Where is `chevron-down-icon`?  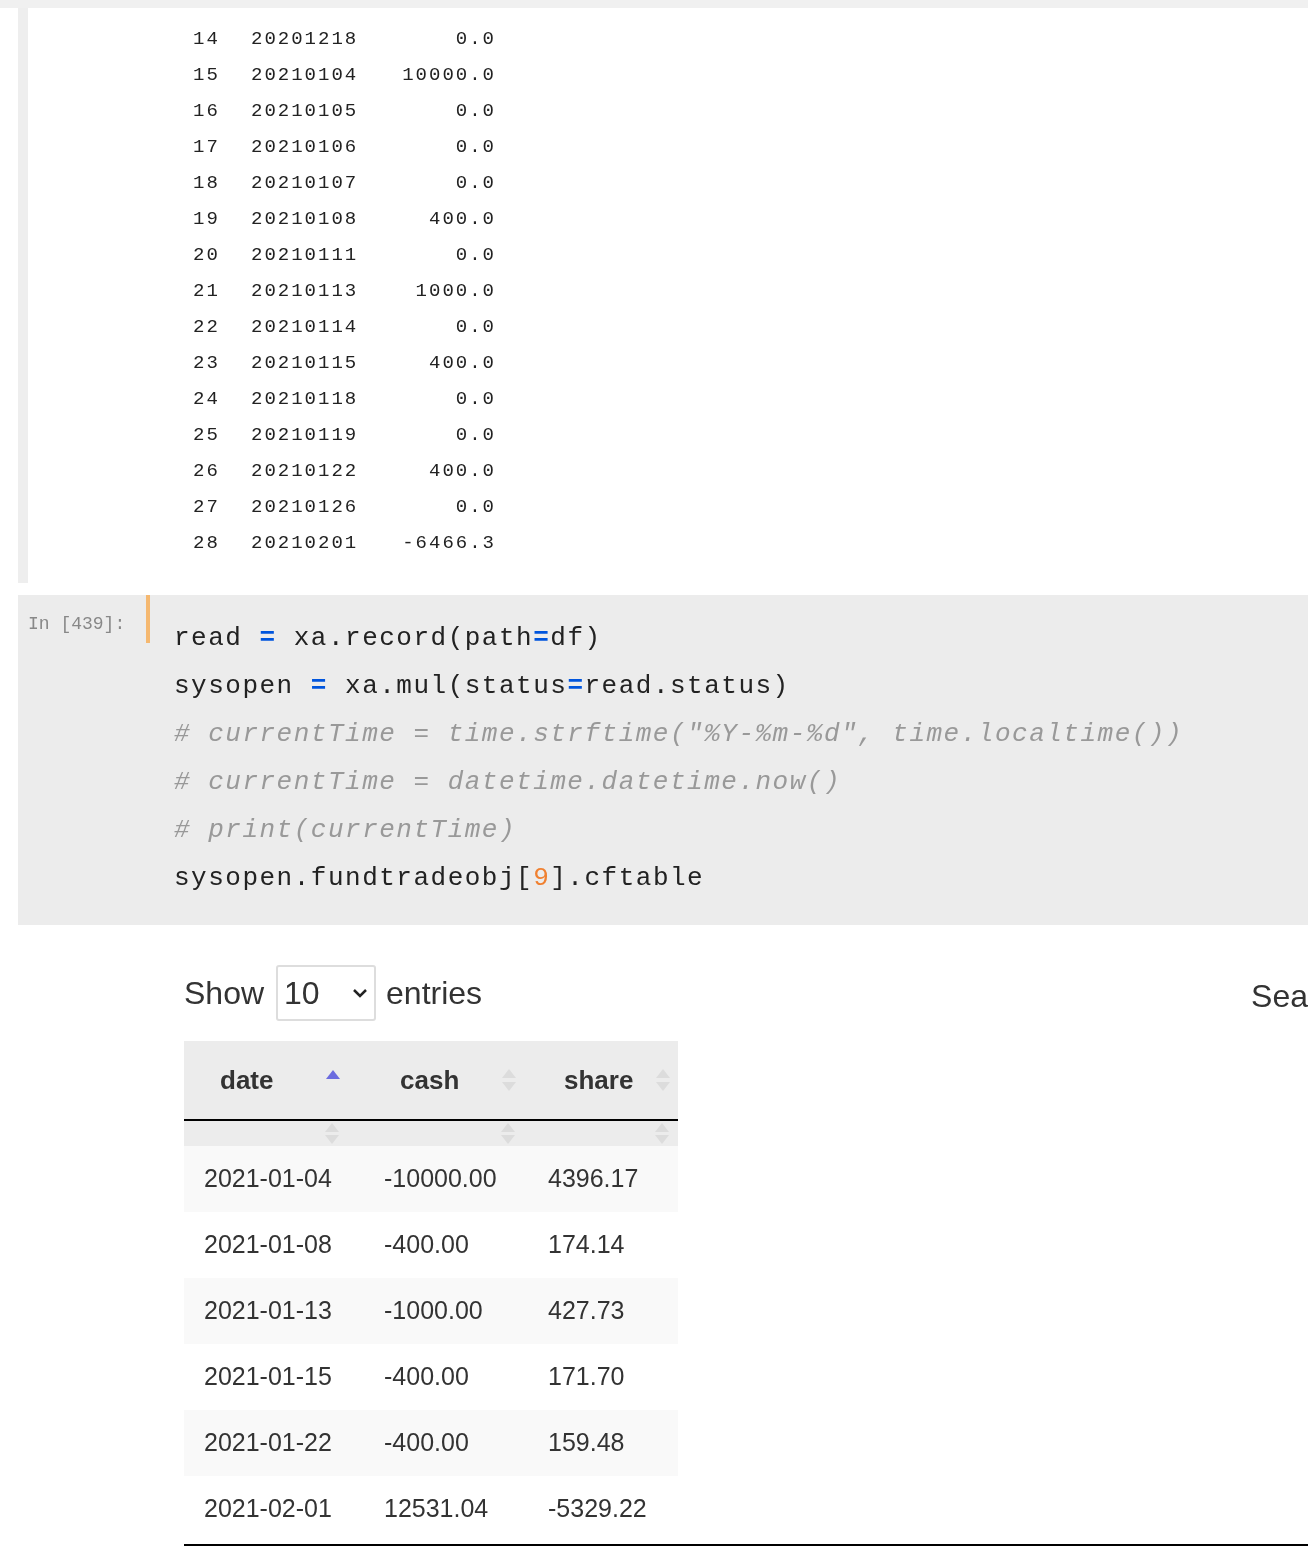 chevron-down-icon is located at coordinates (360, 993).